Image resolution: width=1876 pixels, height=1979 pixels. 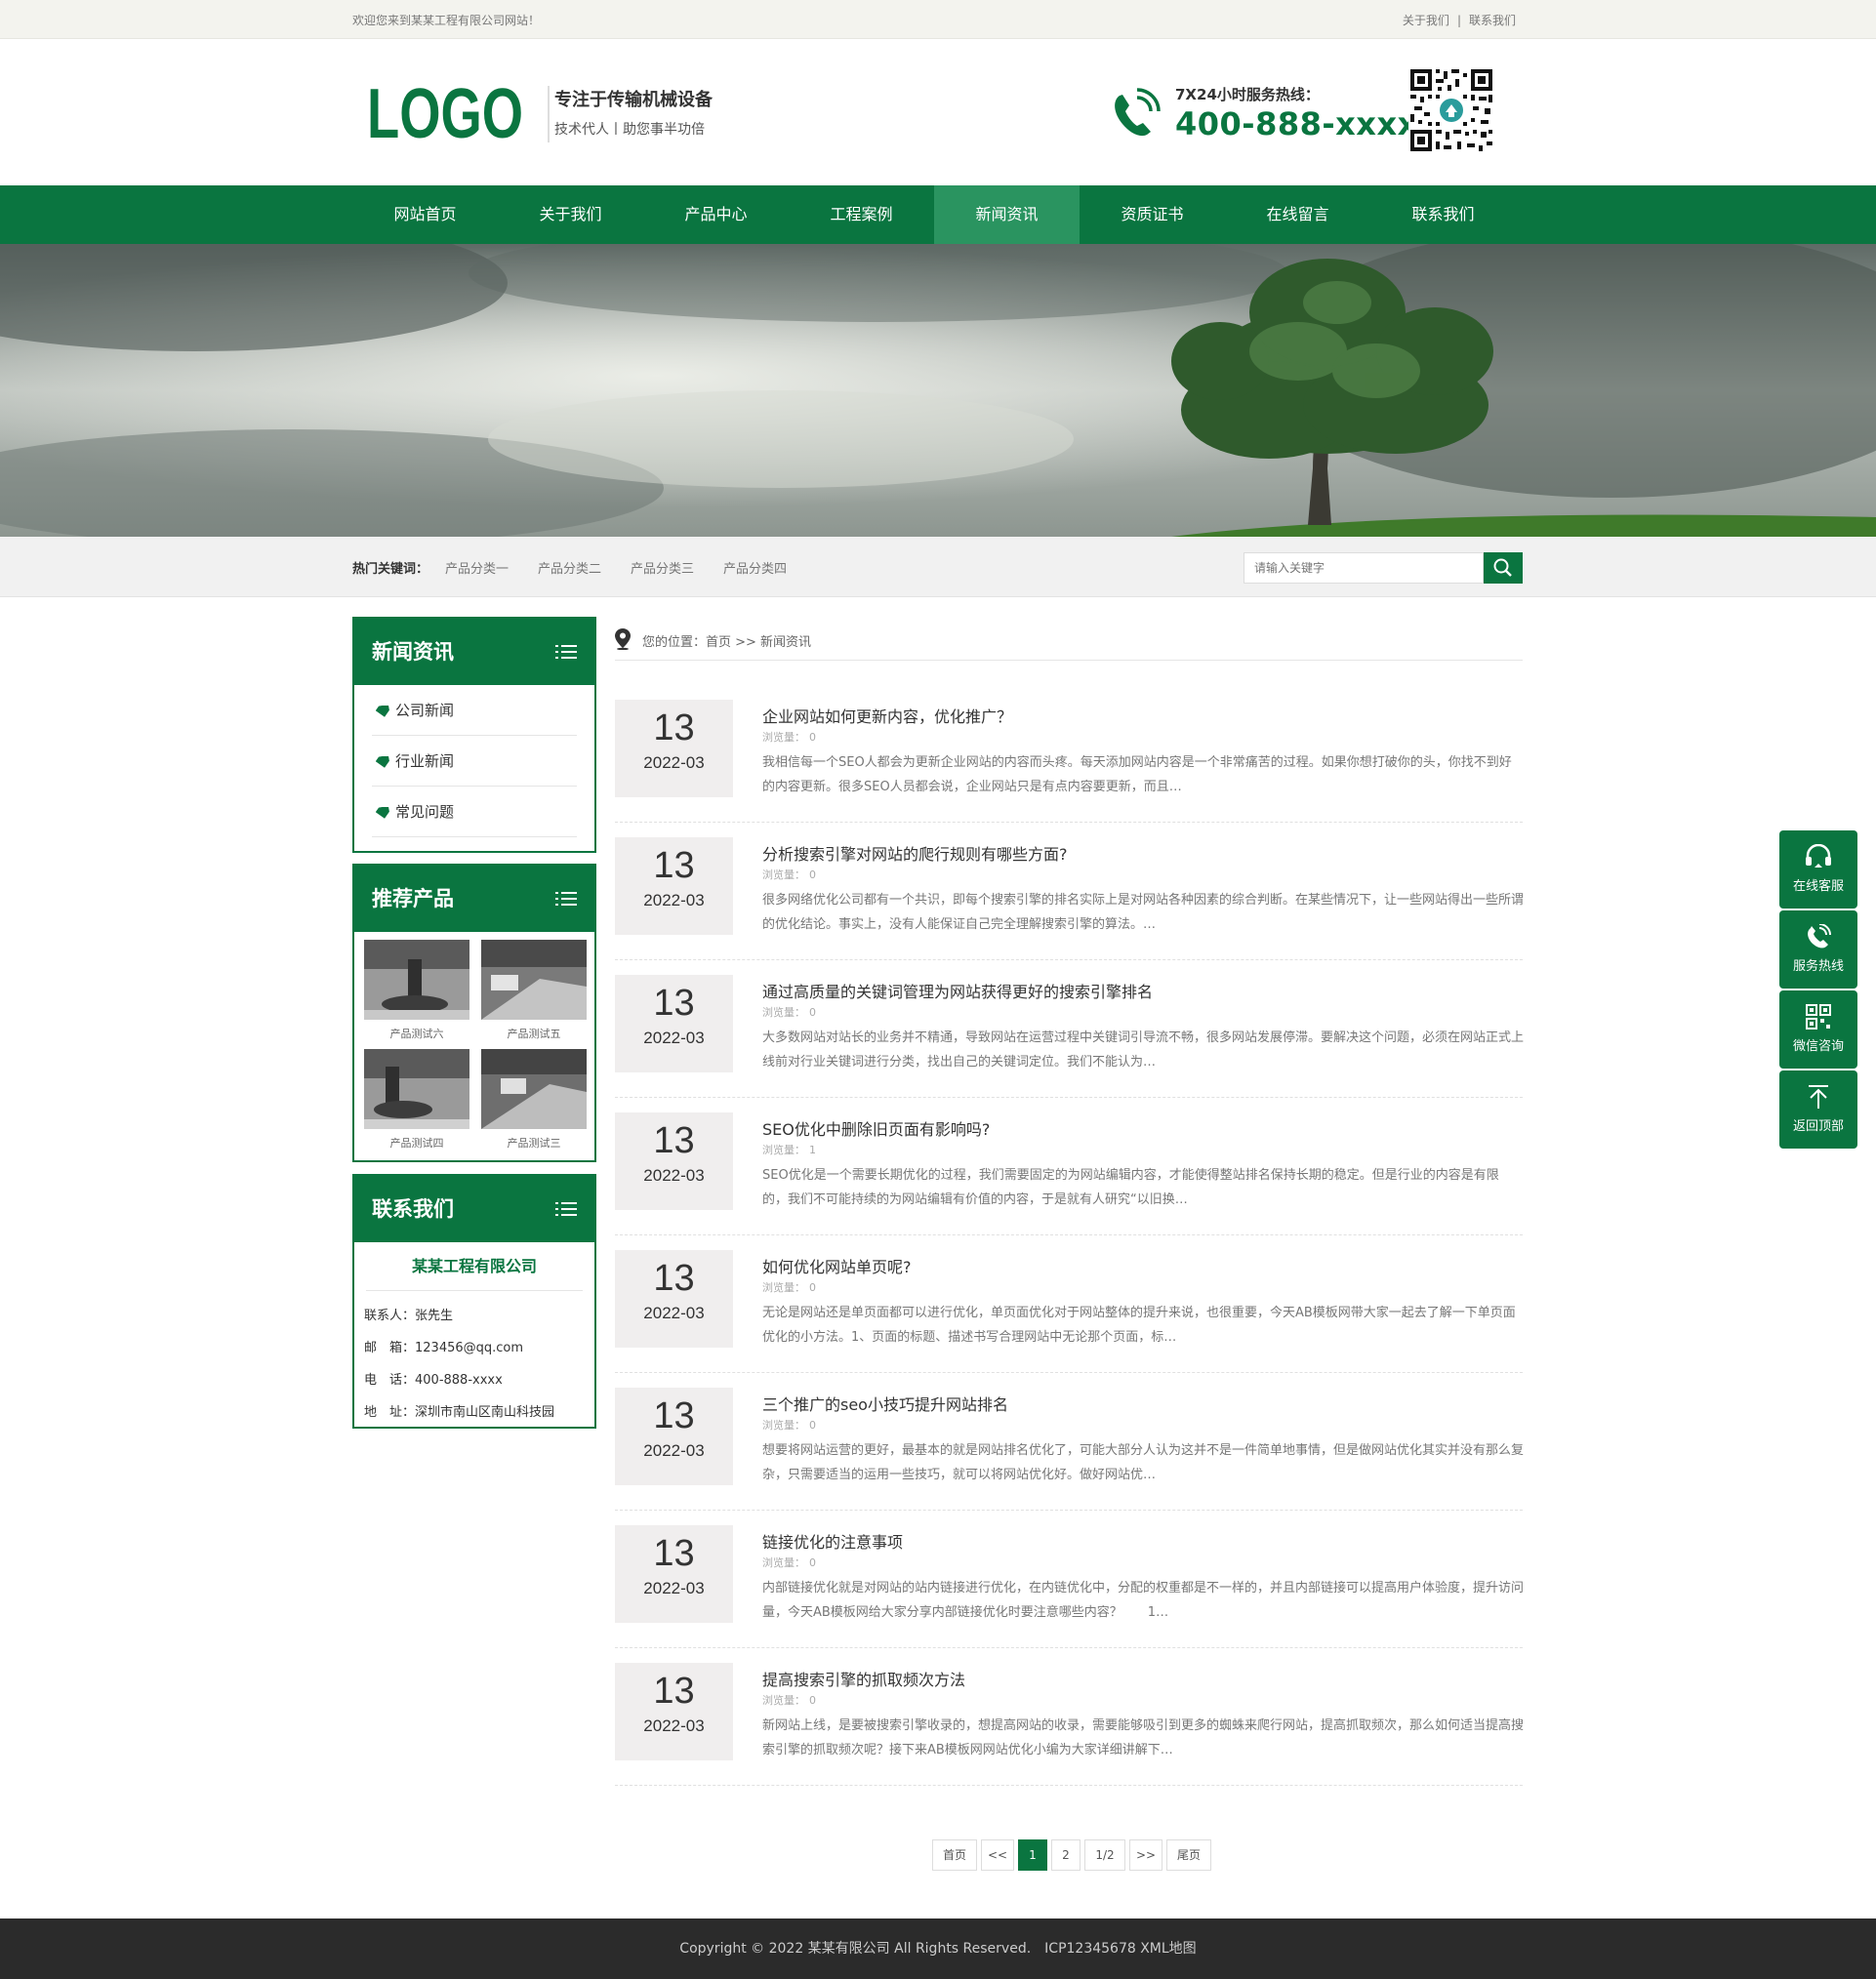 I want to click on sidebar-category-company-news: 公司新闻, so click(x=474, y=710).